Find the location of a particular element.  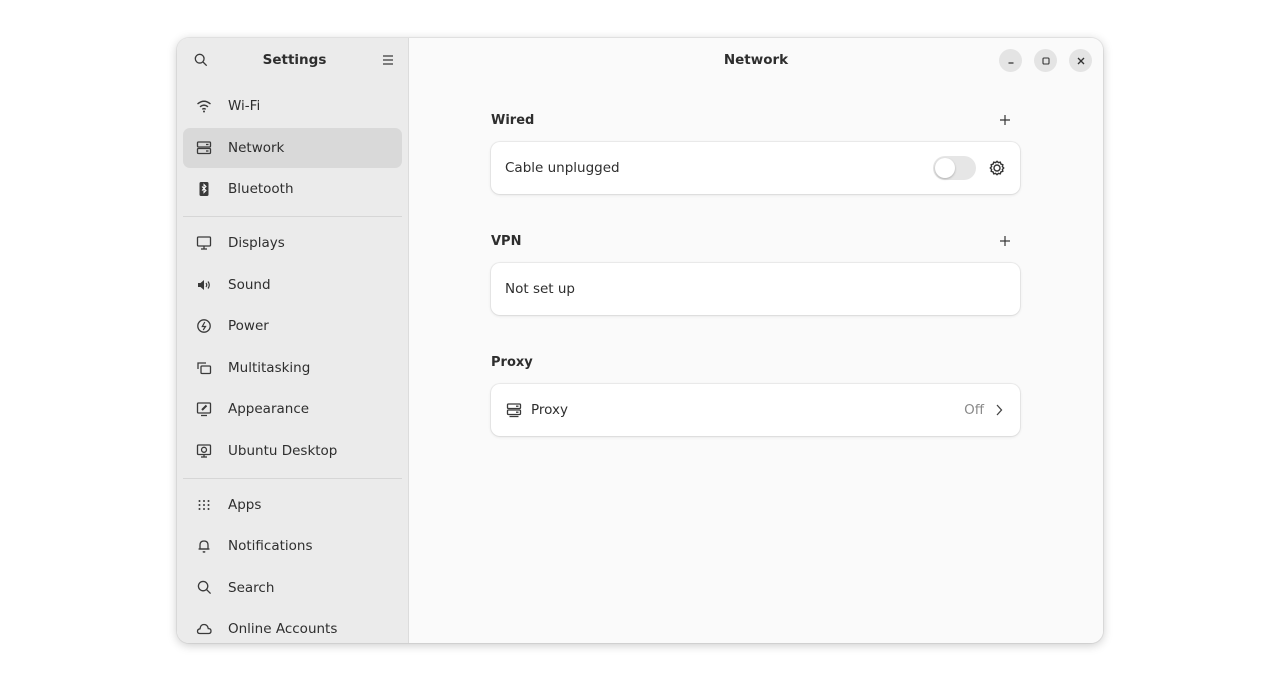

sidebar-item-sound: Sound is located at coordinates (292, 285).